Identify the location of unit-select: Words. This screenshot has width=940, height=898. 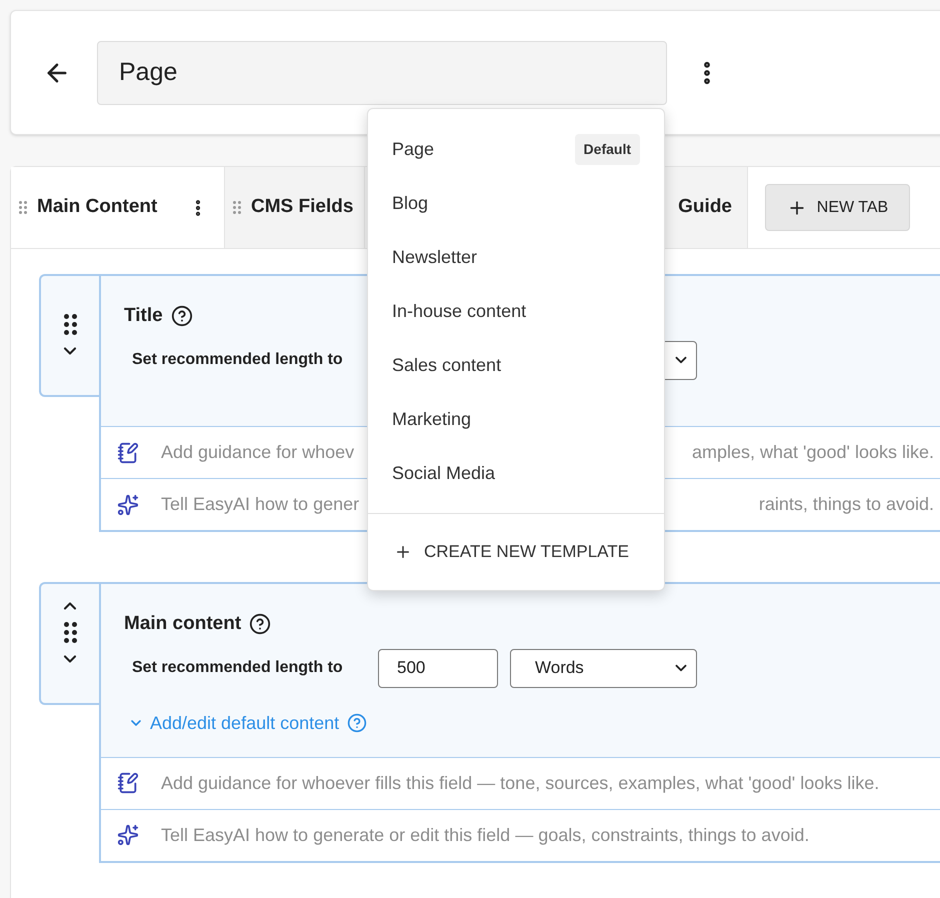
(603, 668).